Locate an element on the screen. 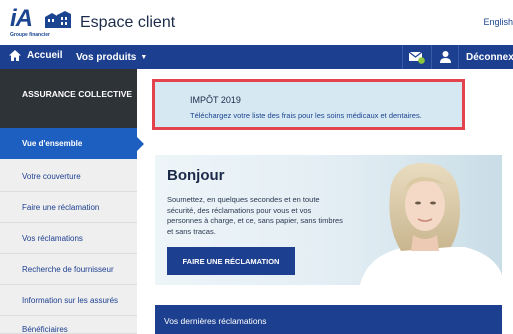 The width and height of the screenshot is (513, 334). logout-button: Déconnexion is located at coordinates (485, 57).